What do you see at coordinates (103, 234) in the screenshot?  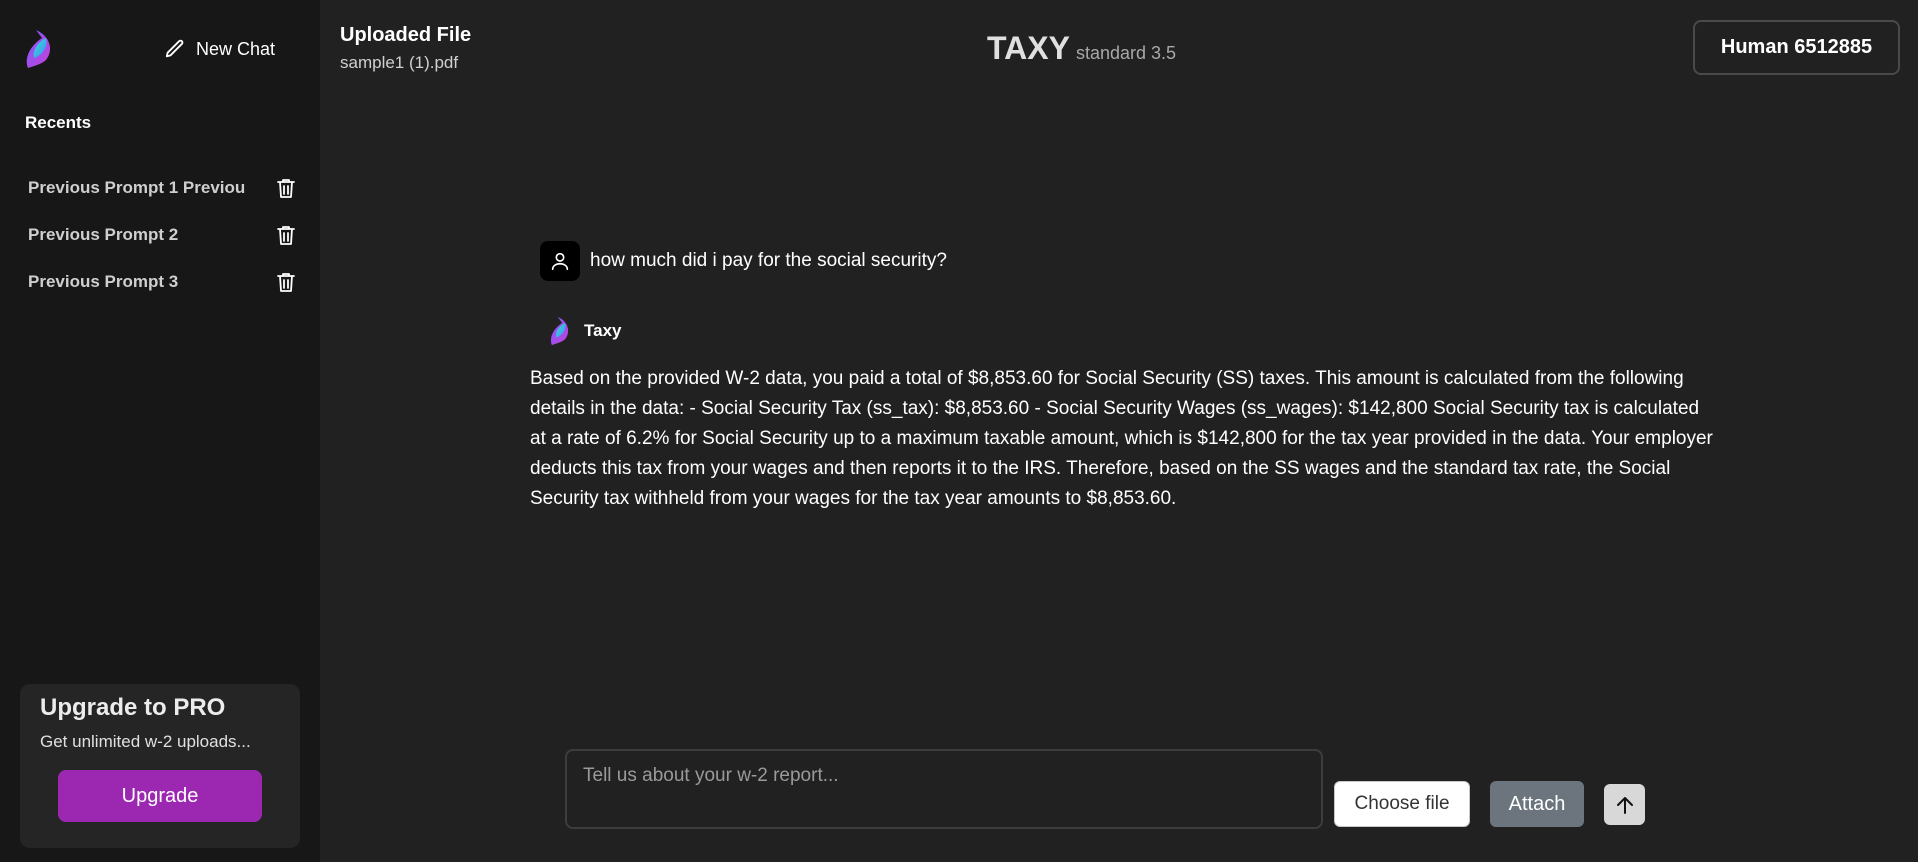 I see `recent-item-label: Previous Prompt 2` at bounding box center [103, 234].